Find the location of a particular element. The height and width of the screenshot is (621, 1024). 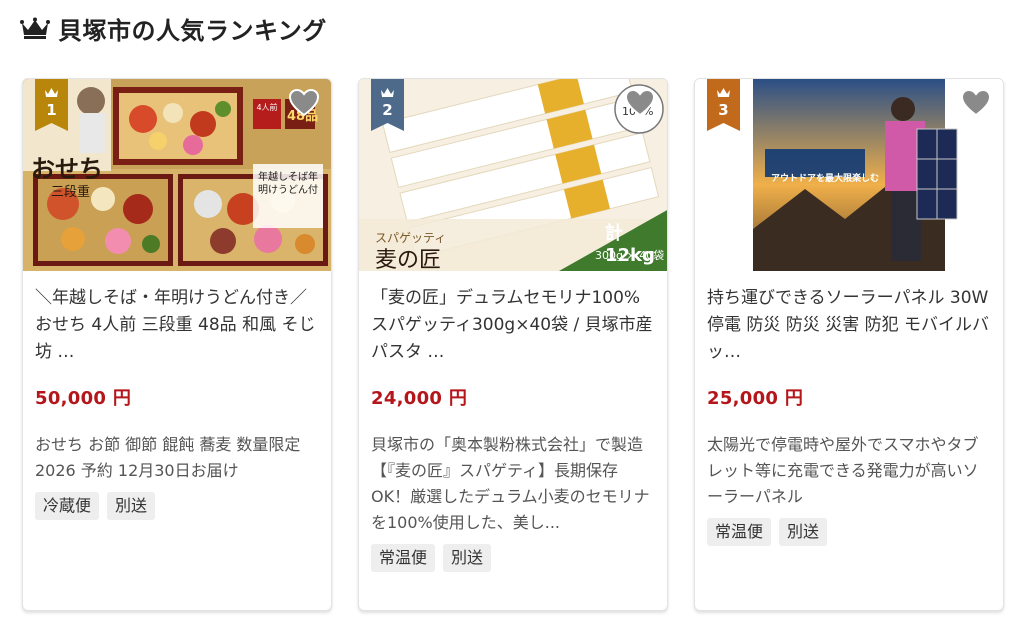

tag-shipping-type: 冷蔵便 is located at coordinates (67, 506).